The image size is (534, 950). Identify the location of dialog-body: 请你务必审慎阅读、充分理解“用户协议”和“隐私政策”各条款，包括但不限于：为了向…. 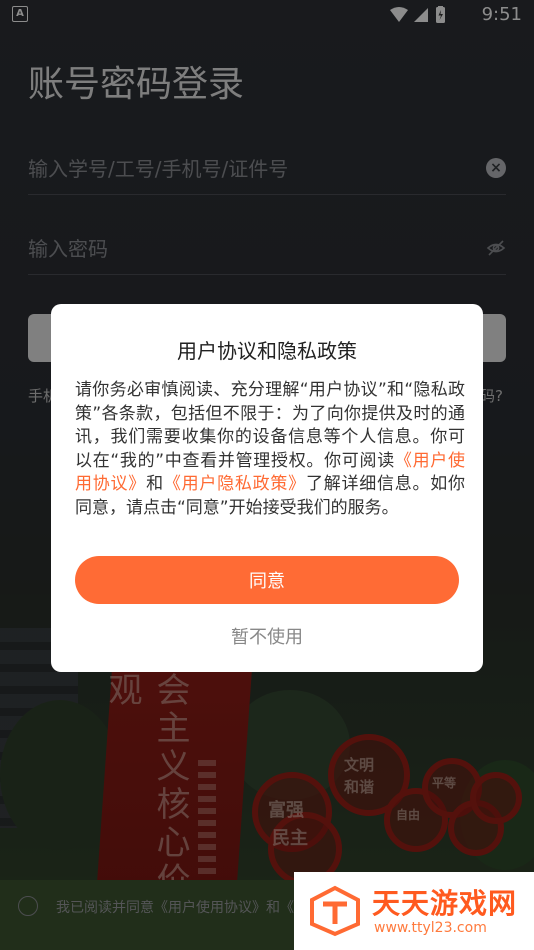
(270, 450).